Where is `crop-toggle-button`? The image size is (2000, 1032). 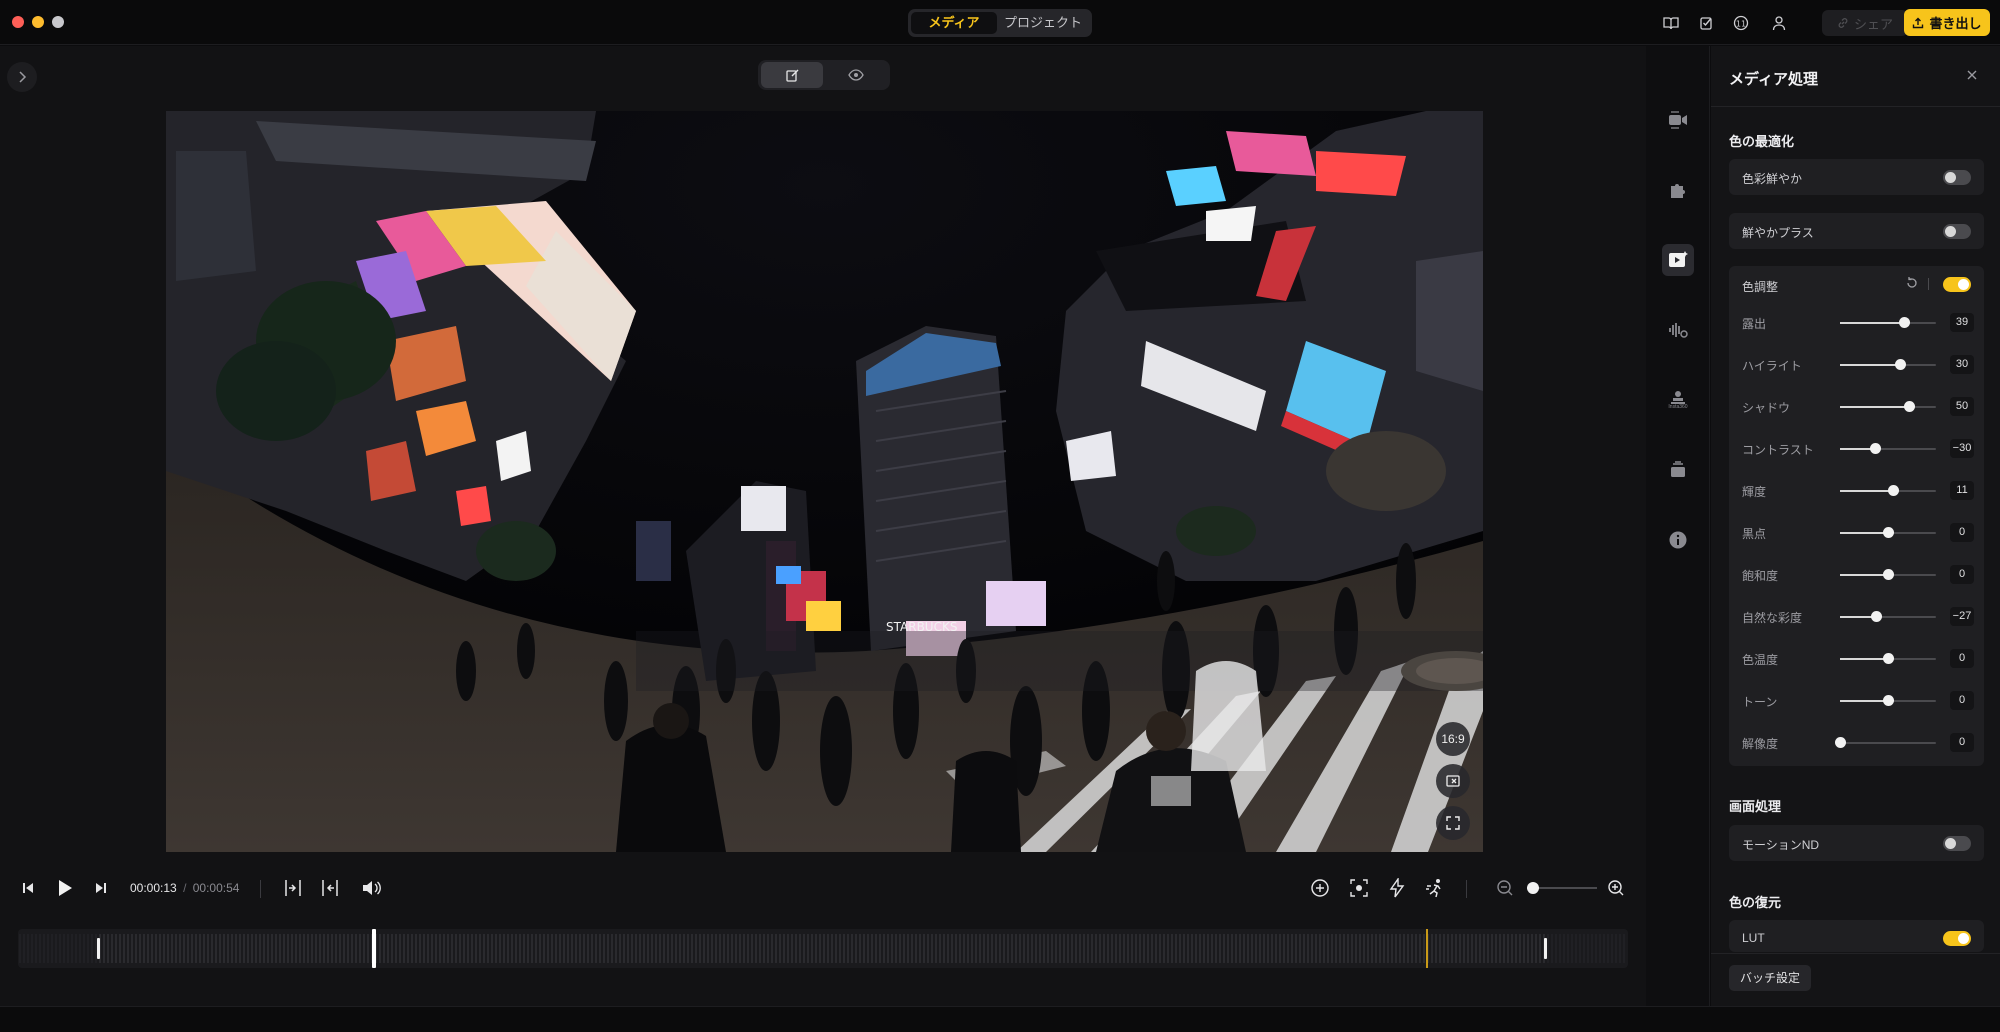 crop-toggle-button is located at coordinates (1453, 781).